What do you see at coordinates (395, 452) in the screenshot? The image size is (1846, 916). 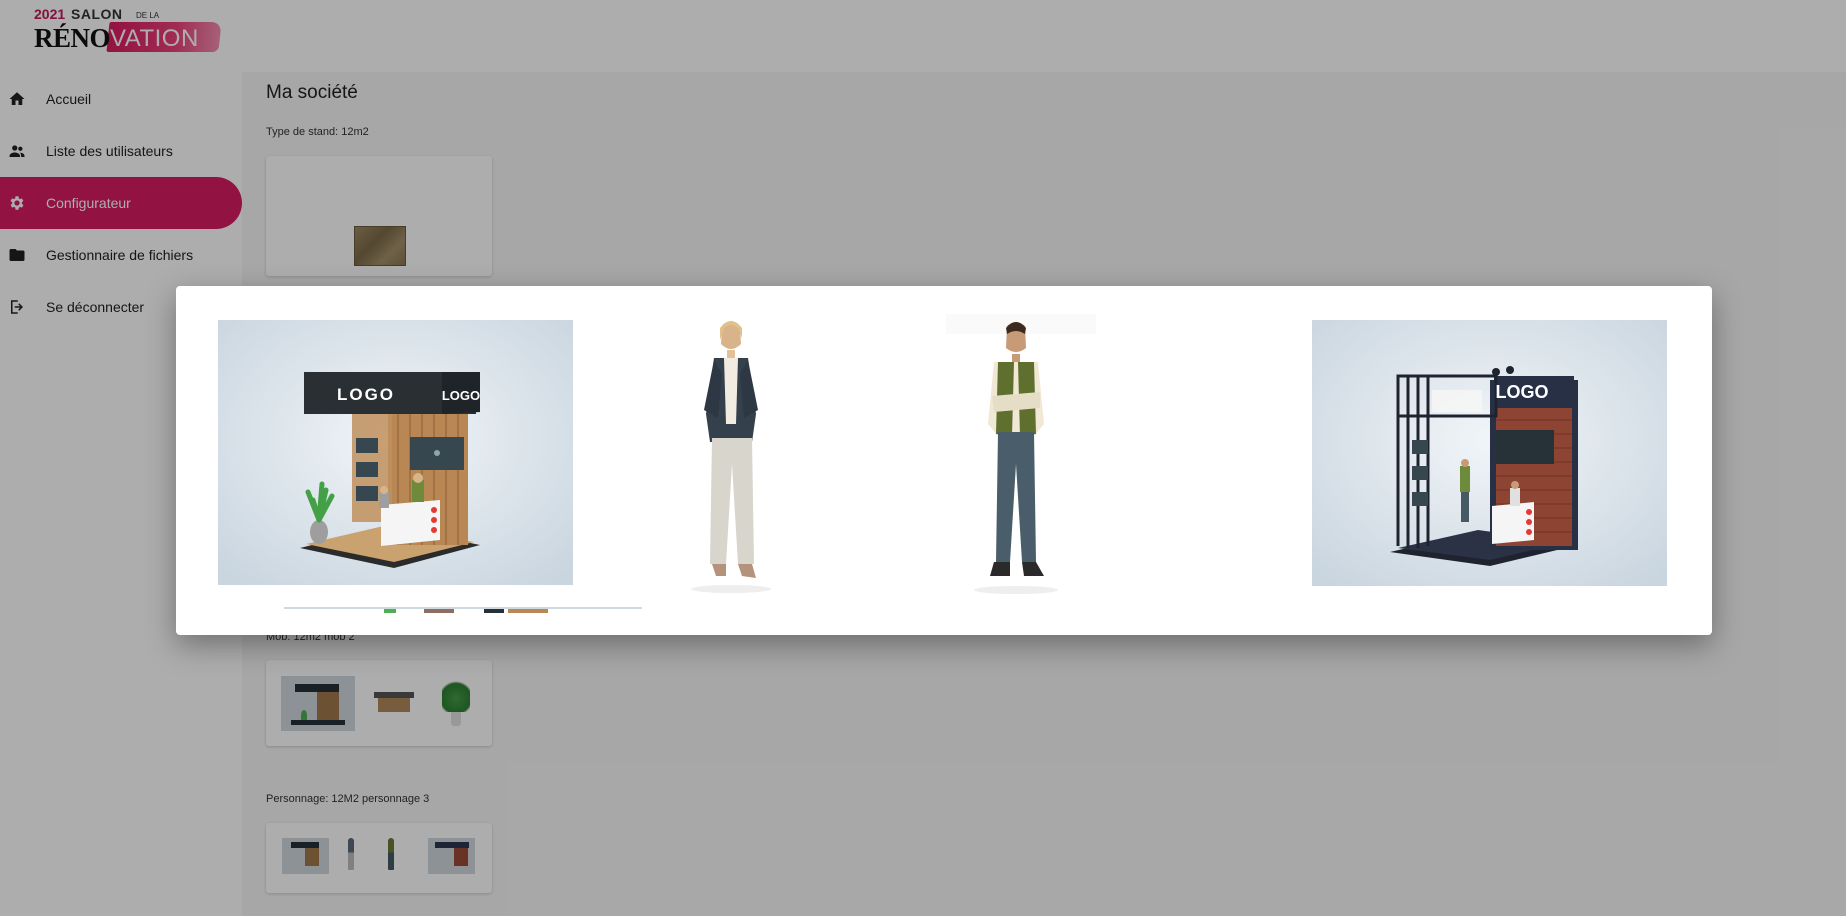 I see `stand-wood-preview-image: LOGO LOGO` at bounding box center [395, 452].